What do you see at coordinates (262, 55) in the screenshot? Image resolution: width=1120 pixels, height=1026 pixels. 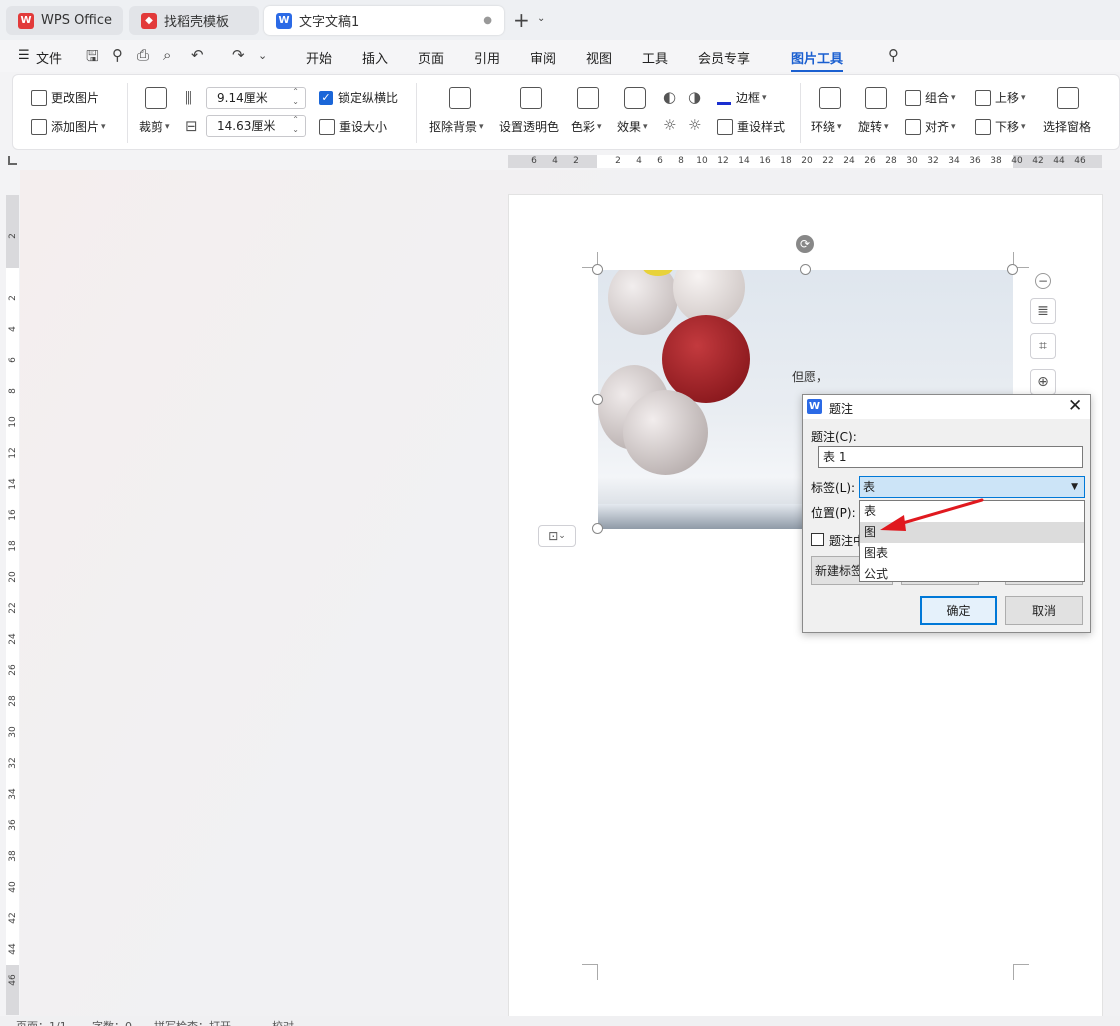 I see `more-icon: ⌄` at bounding box center [262, 55].